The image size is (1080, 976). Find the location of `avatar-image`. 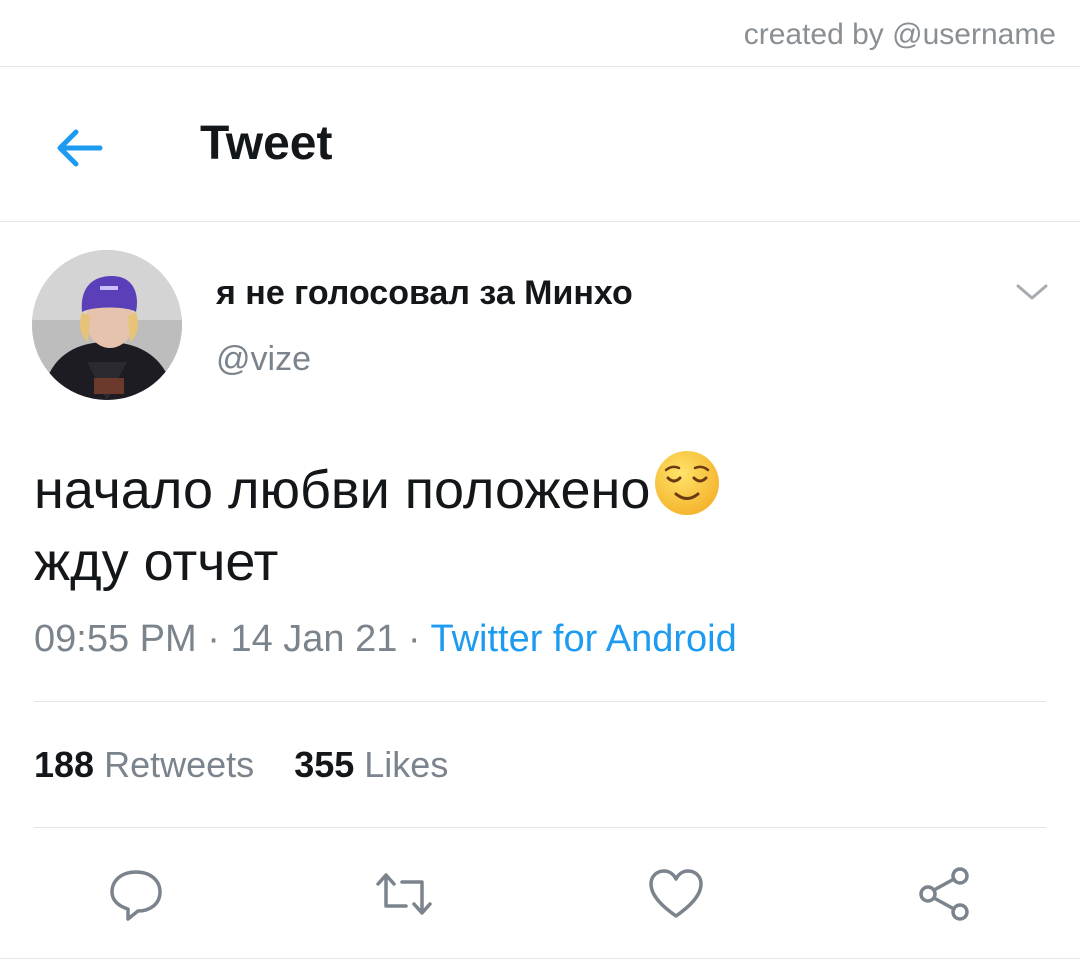

avatar-image is located at coordinates (107, 325).